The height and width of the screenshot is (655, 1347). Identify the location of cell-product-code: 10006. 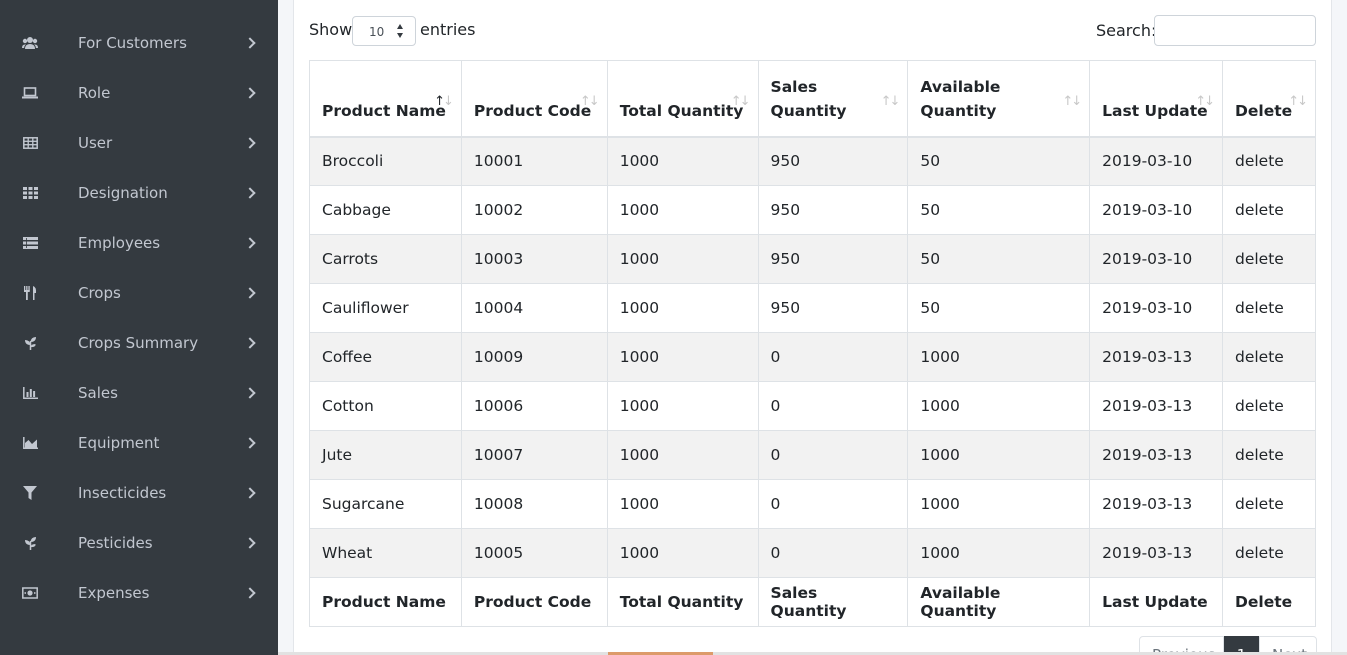
(534, 406).